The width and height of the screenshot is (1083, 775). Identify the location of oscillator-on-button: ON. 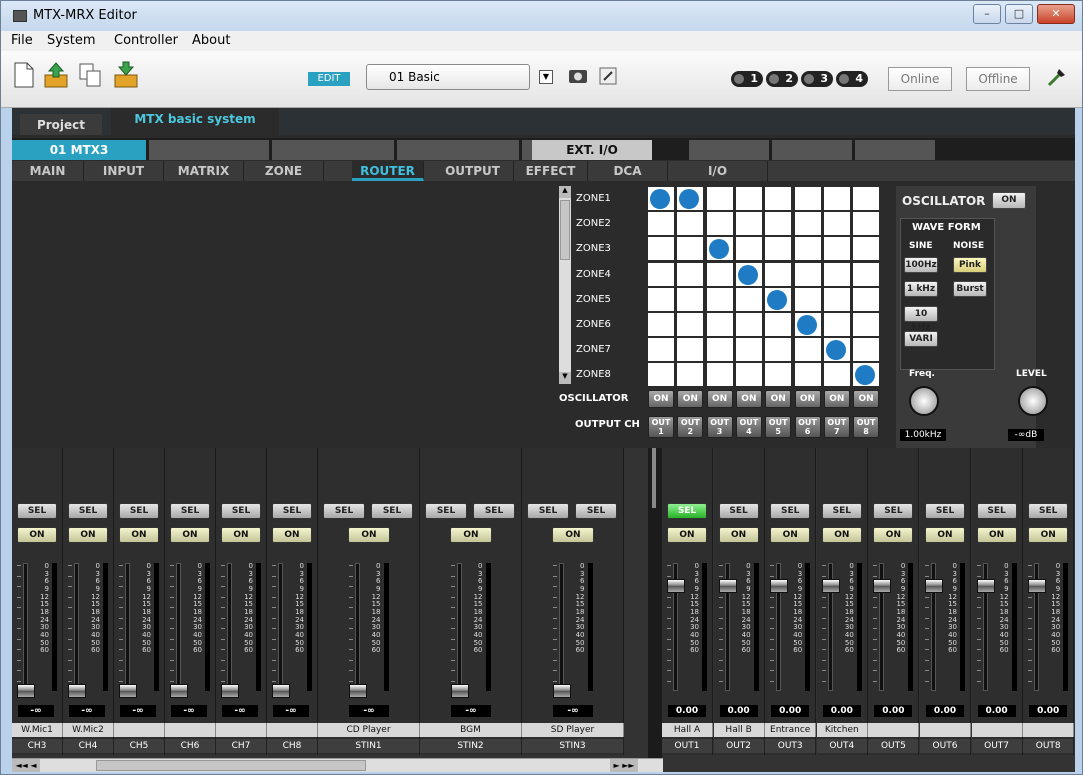
(1009, 200).